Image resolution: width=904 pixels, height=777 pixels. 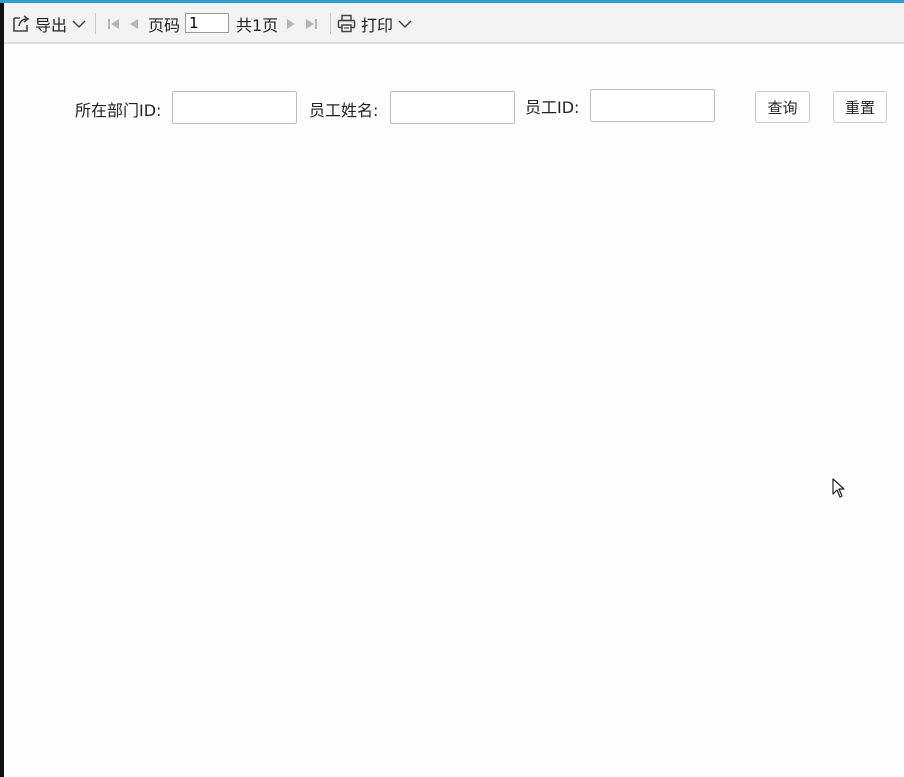 I want to click on first-page-button, so click(x=114, y=23).